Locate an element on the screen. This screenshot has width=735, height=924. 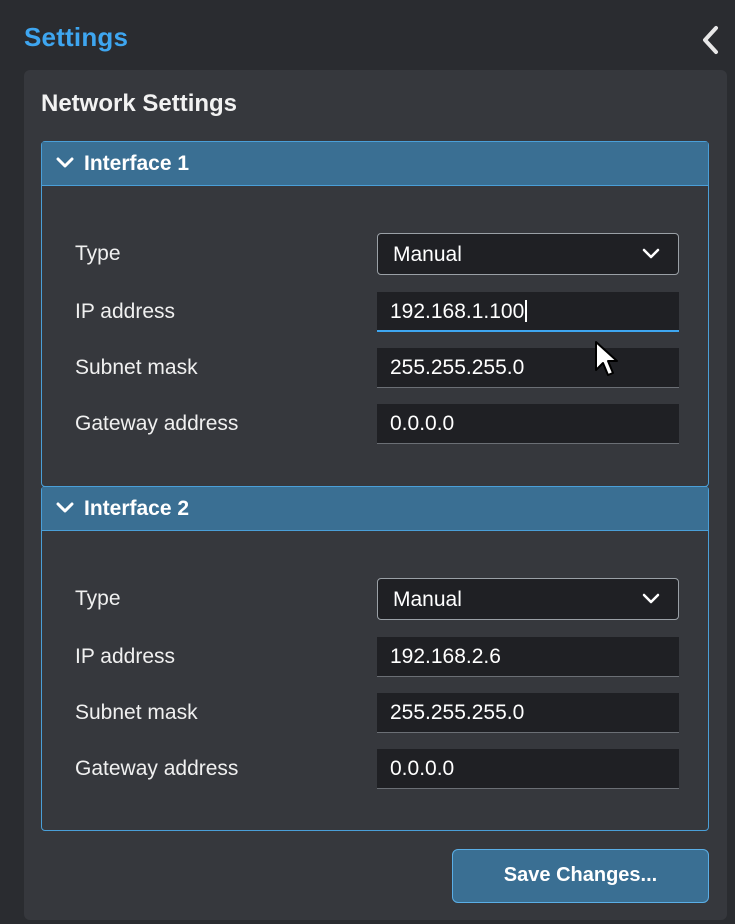
title-bar: Settings is located at coordinates (367, 36).